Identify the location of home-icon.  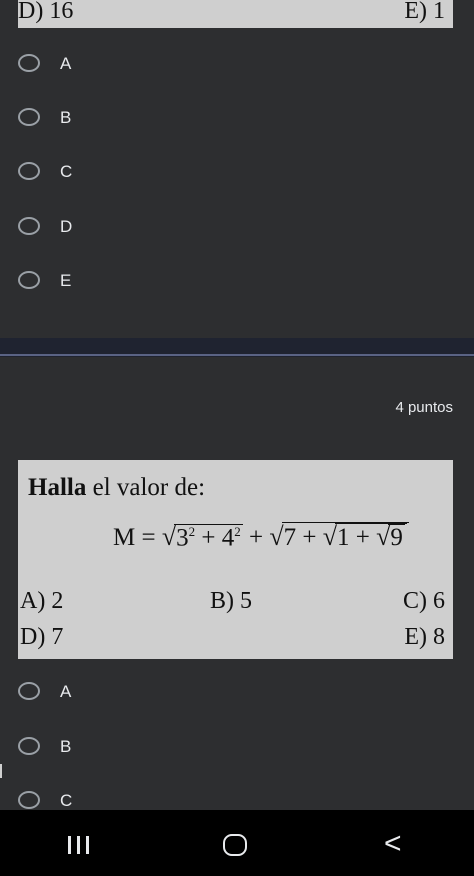
(235, 845).